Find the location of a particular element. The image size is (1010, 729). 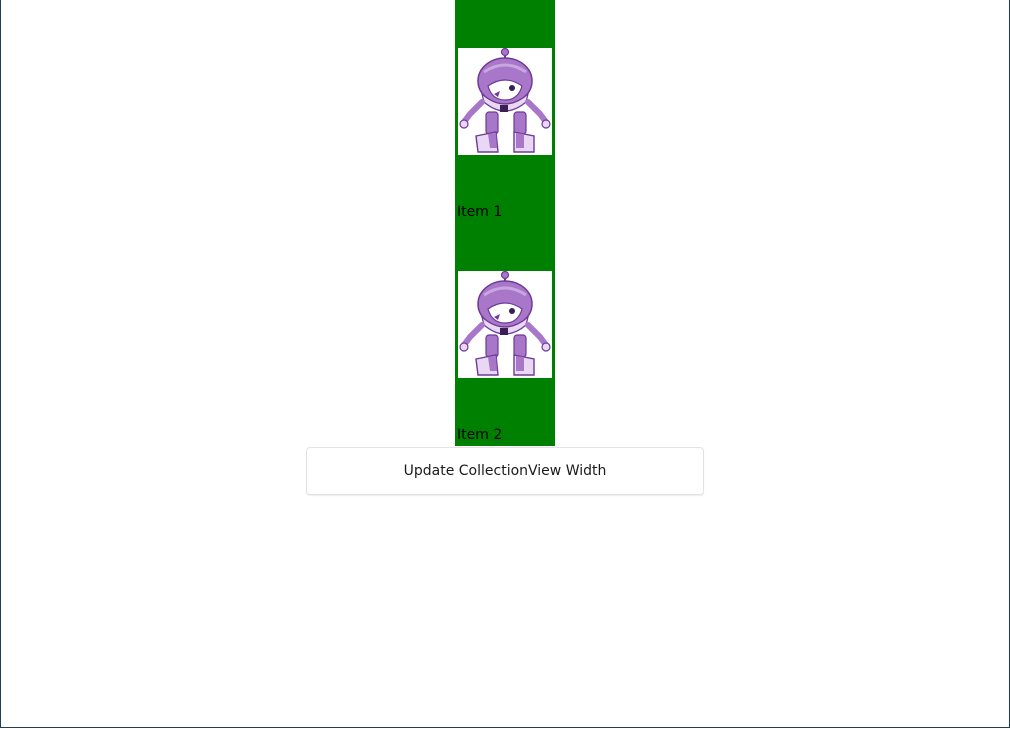

collection-item: Item 2 is located at coordinates (505, 334).